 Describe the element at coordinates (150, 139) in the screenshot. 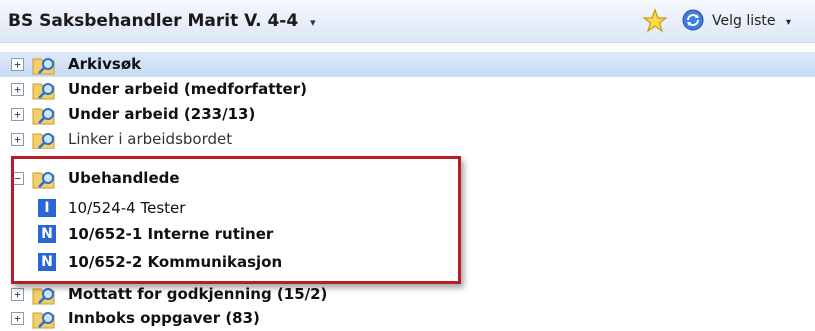

I see `tree-item-label: Linker i arbeidsbordet` at that location.